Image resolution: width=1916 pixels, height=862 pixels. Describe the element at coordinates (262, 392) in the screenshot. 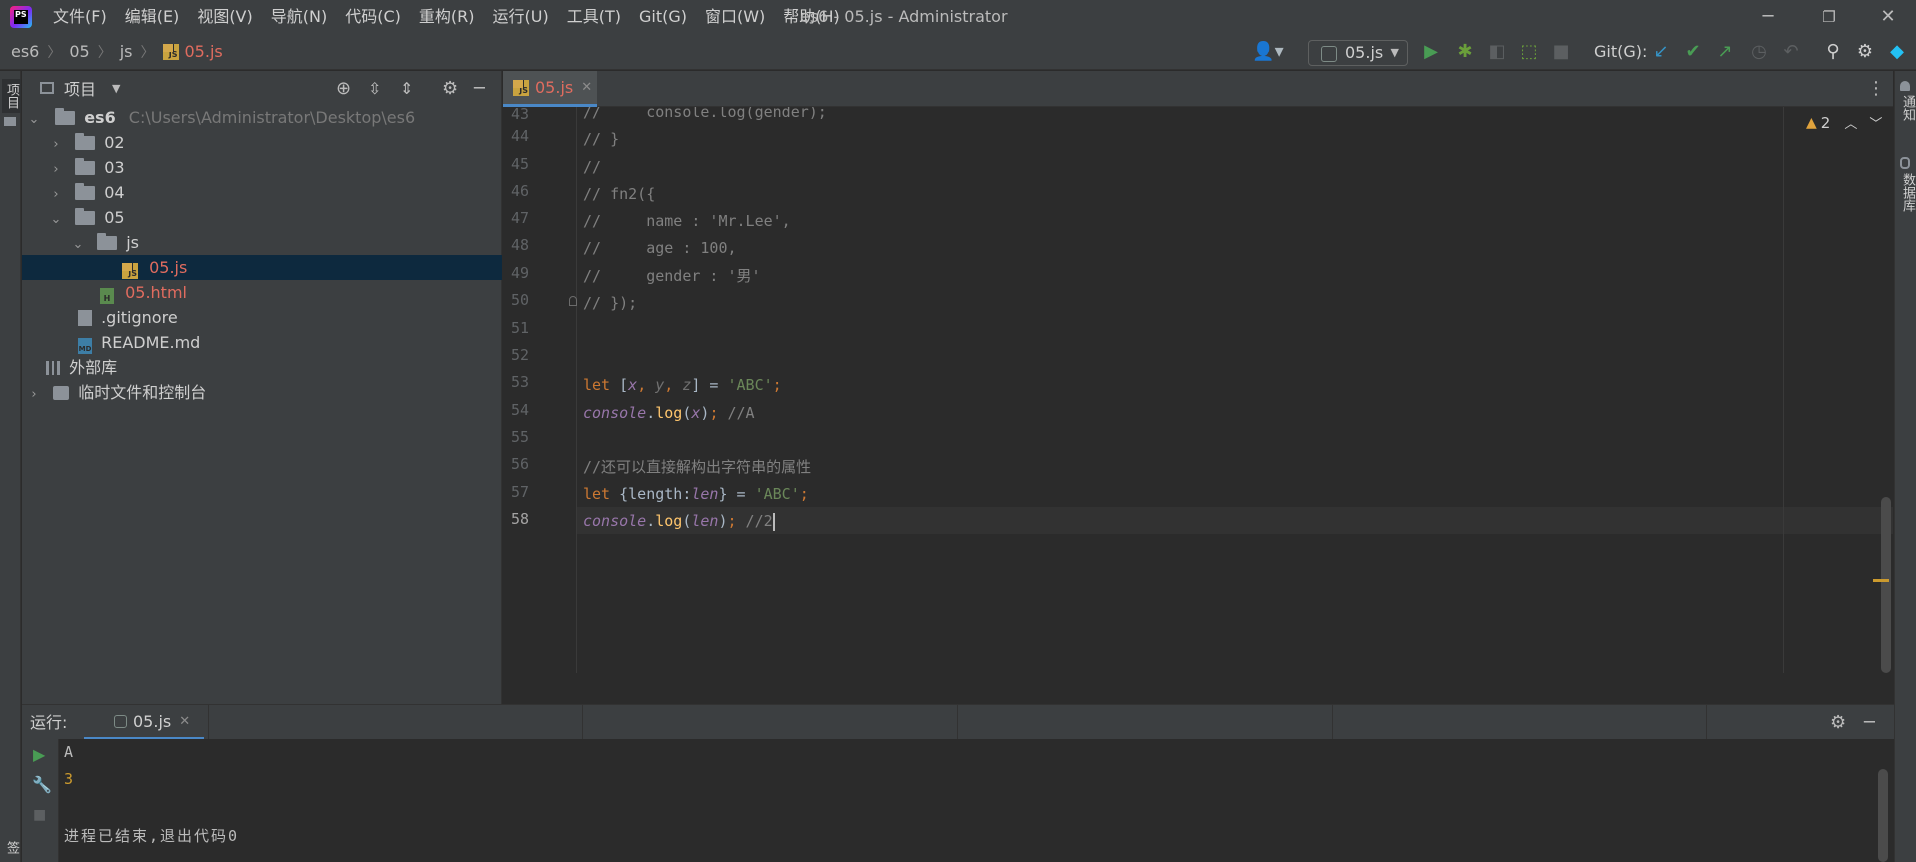

I see `tree-item-scratches: › 临时文件和控制台` at that location.